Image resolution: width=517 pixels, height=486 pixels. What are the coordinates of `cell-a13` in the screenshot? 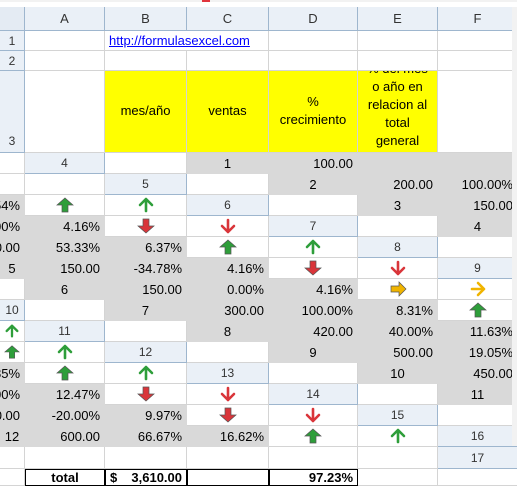 It's located at (313, 373).